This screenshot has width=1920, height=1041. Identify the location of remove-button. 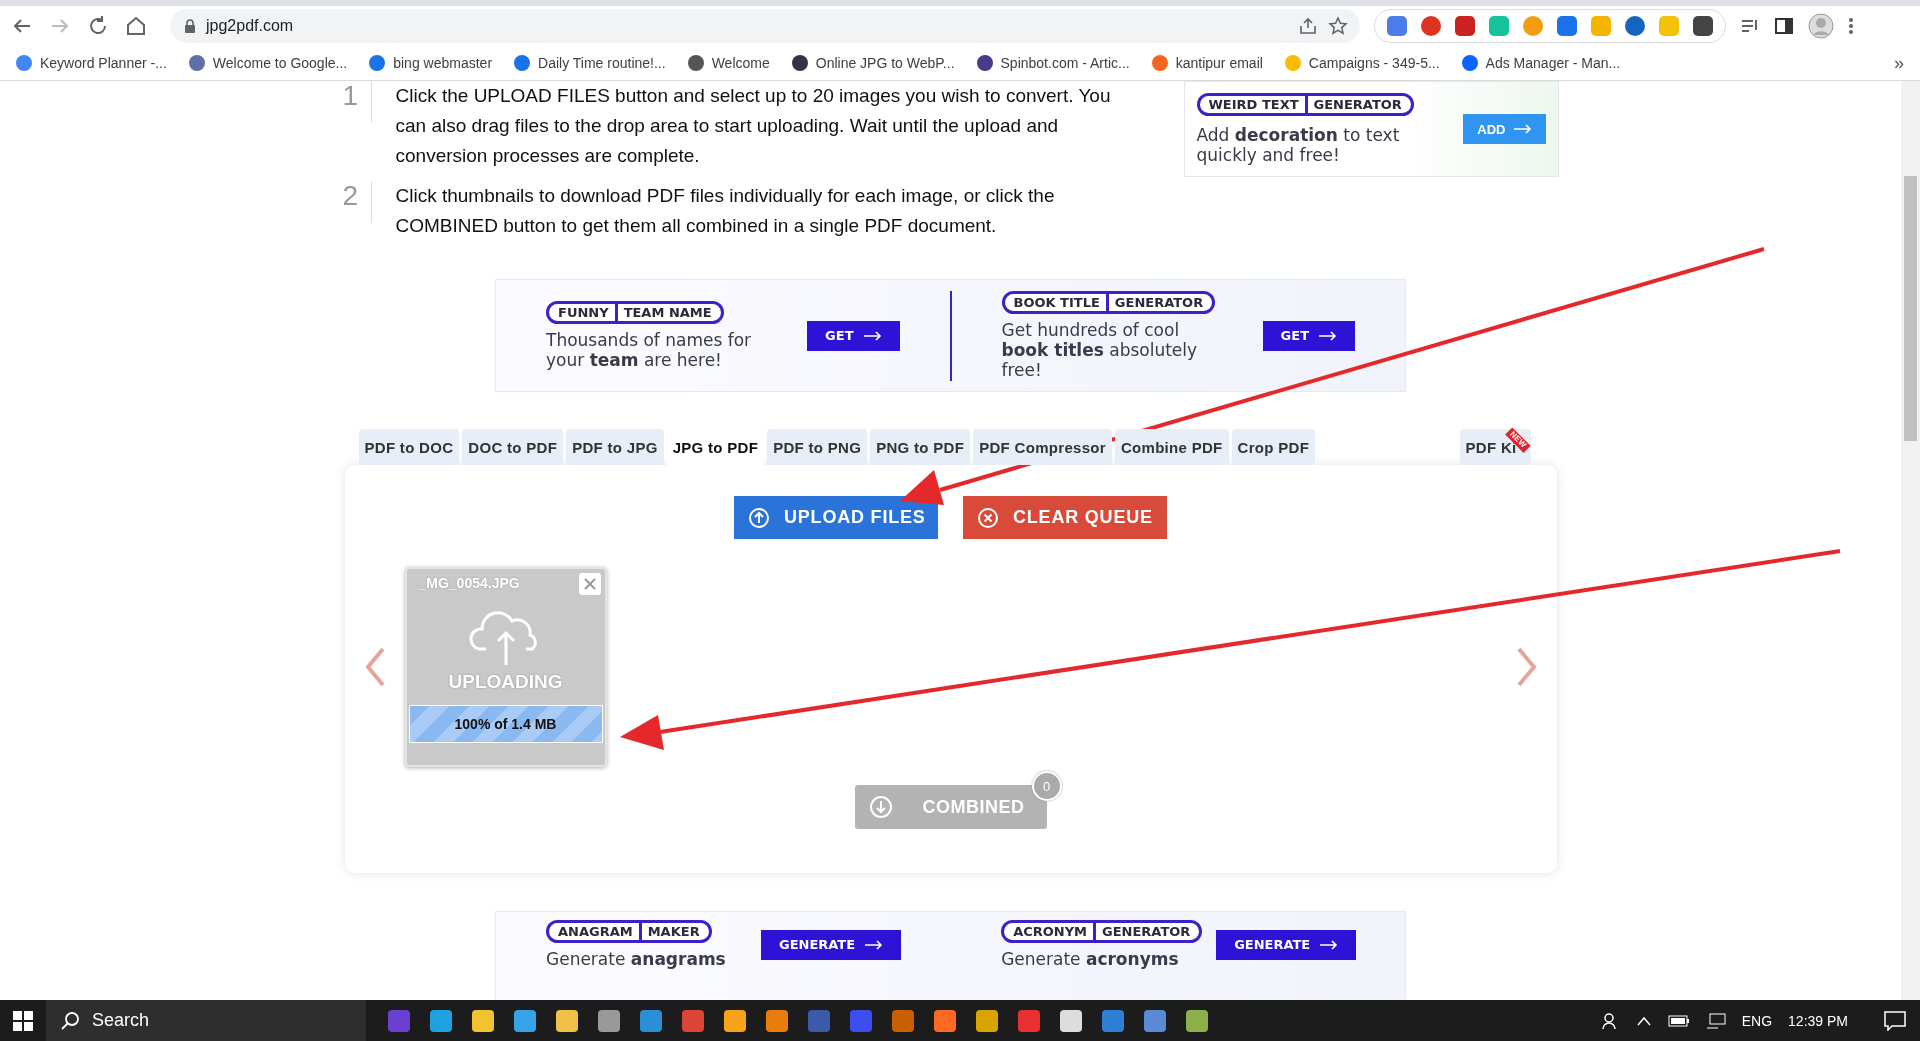
(589, 584).